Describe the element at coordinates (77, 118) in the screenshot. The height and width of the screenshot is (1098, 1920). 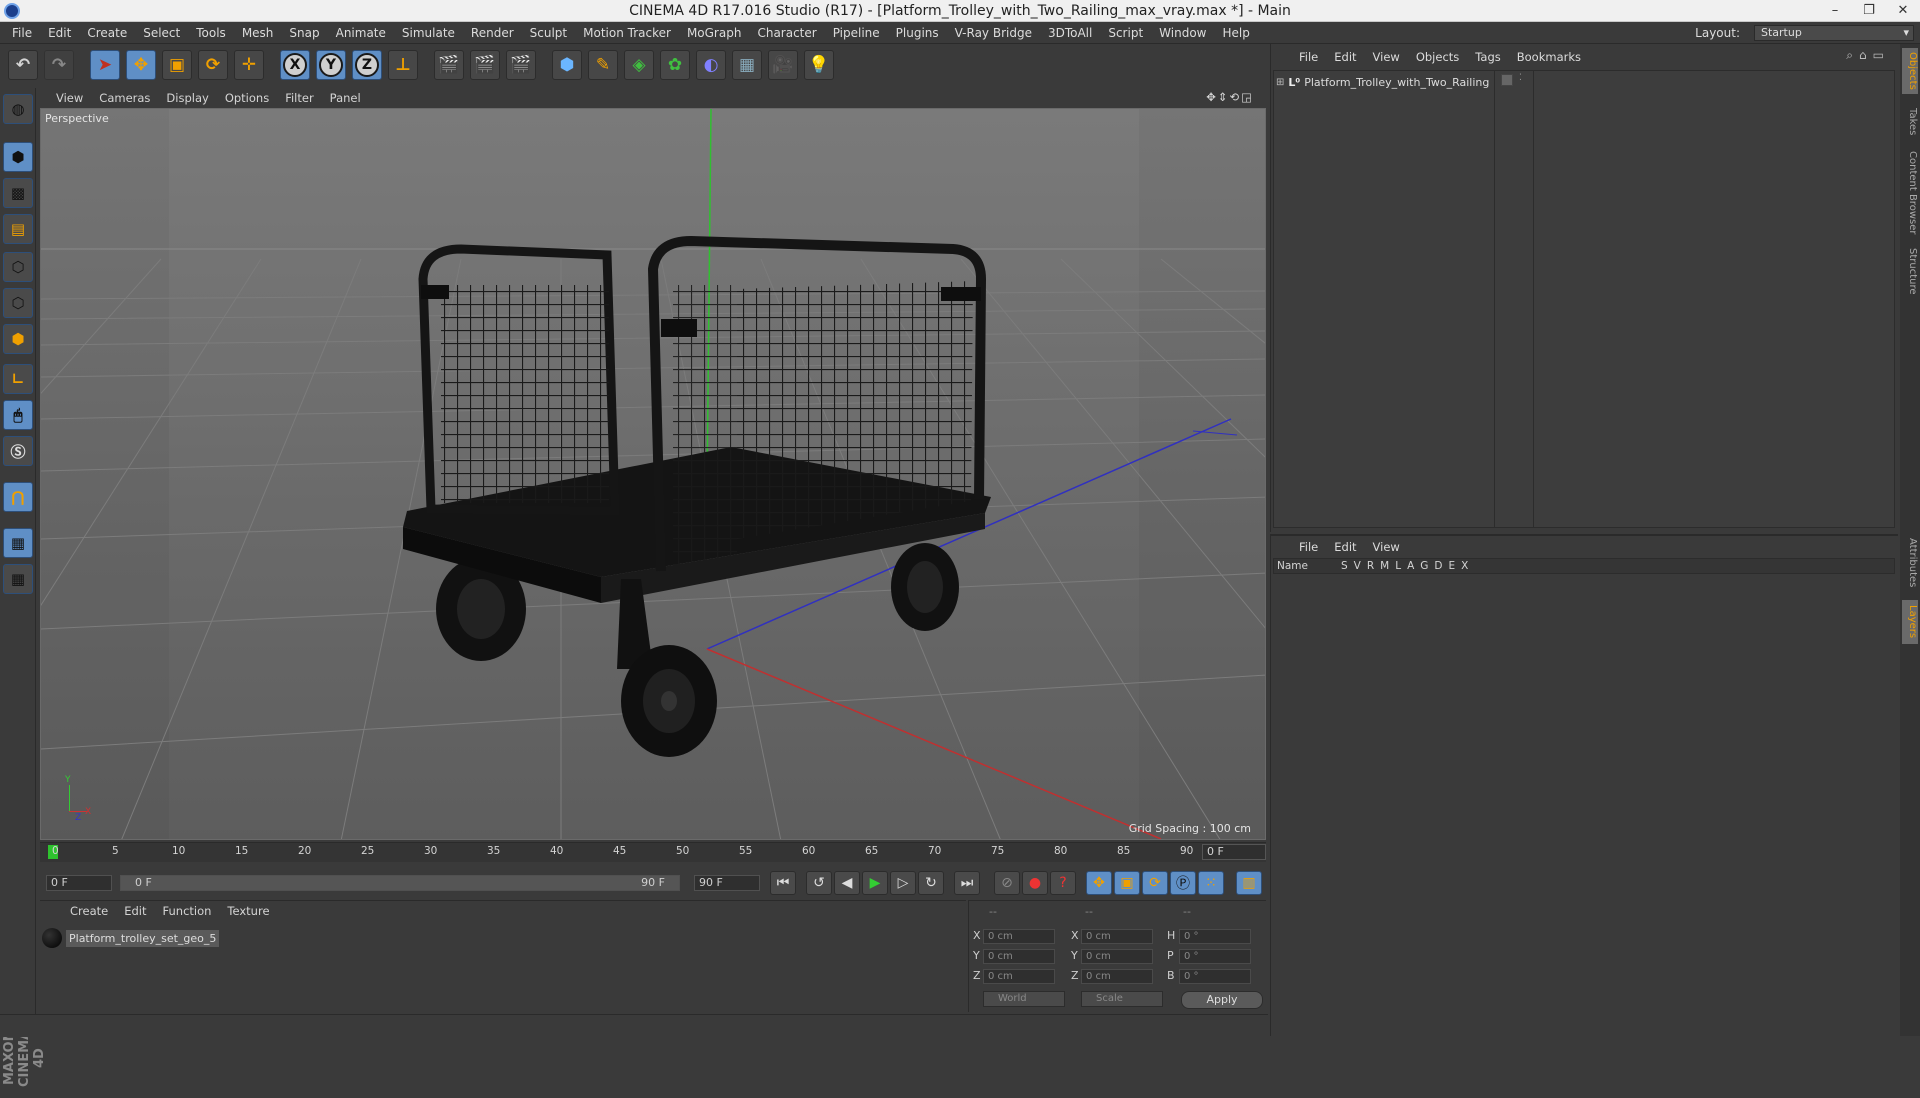
I see `viewport-camera-label: Perspective` at that location.